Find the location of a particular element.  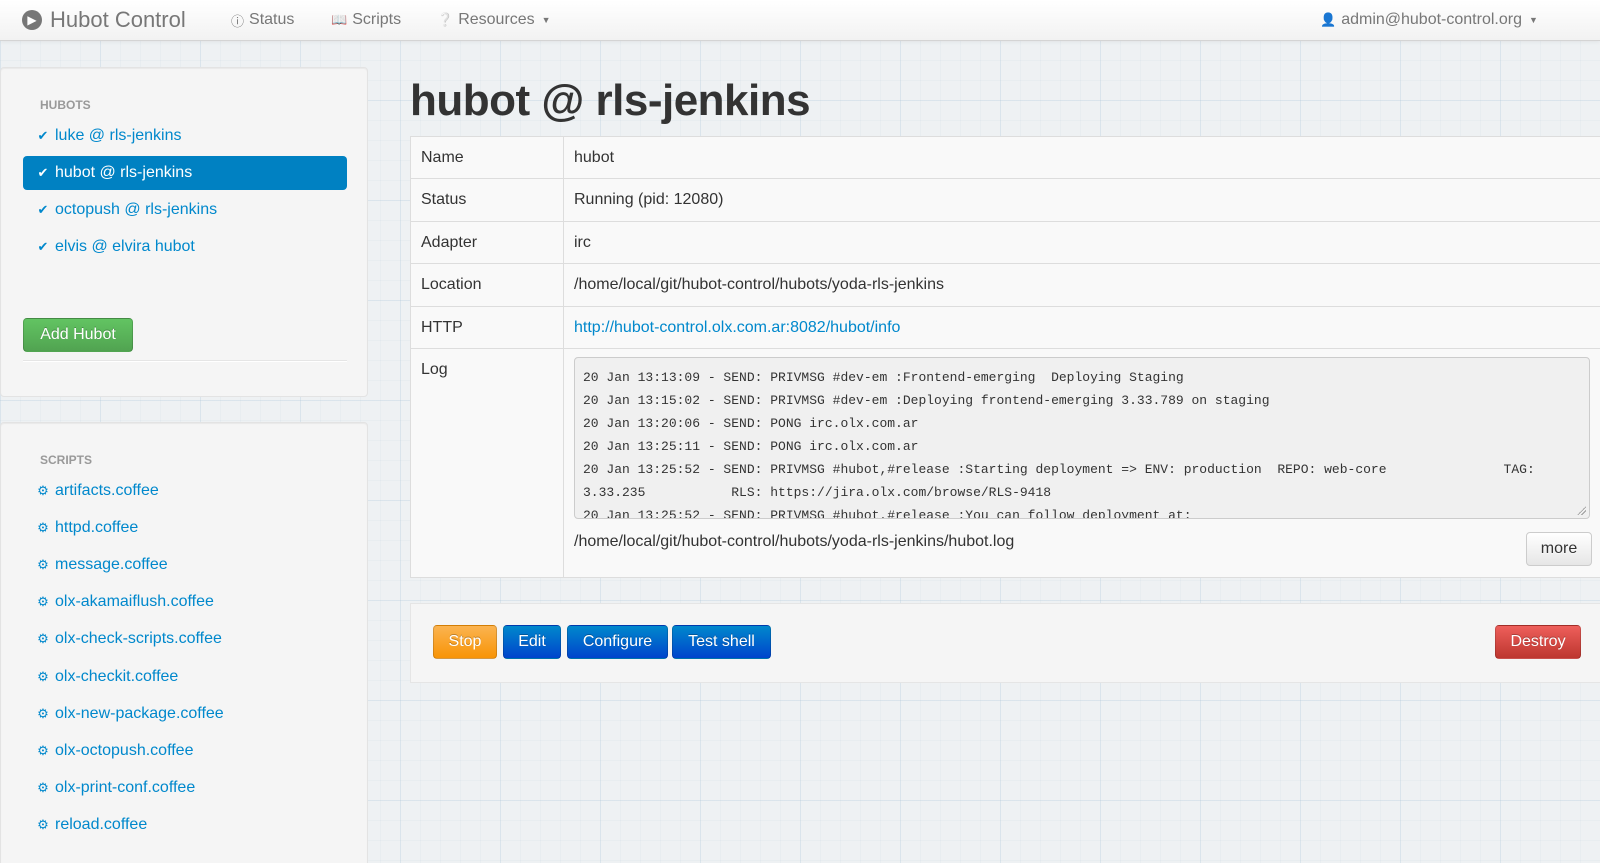

user-menu-dropdown: 👤 admin@hubot-control.org ▼ is located at coordinates (1429, 20).